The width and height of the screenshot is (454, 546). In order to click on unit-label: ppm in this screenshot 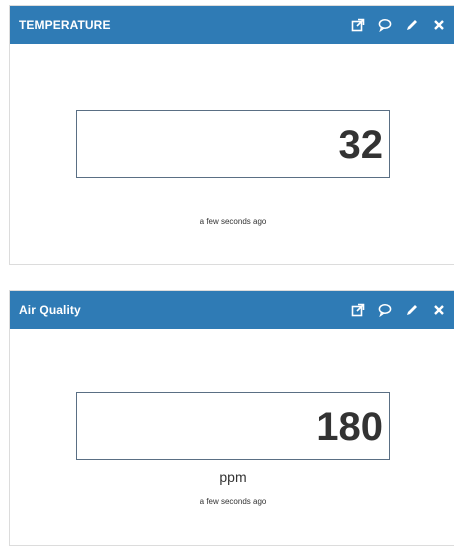, I will do `click(233, 477)`.